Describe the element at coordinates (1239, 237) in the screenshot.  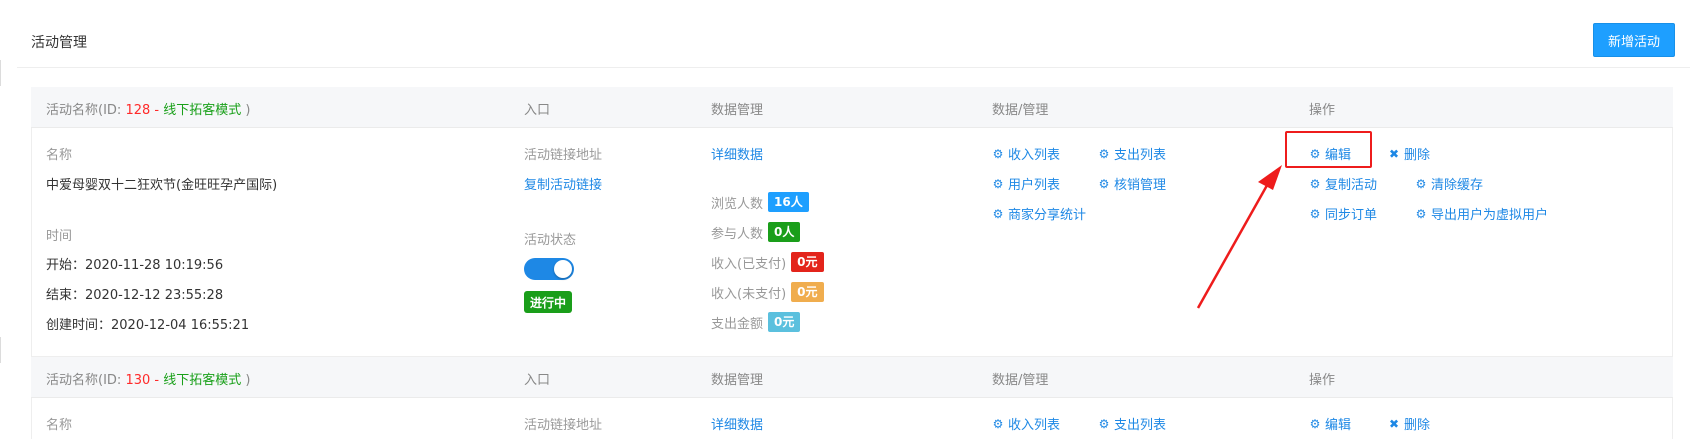
I see `annotation-arrow` at that location.